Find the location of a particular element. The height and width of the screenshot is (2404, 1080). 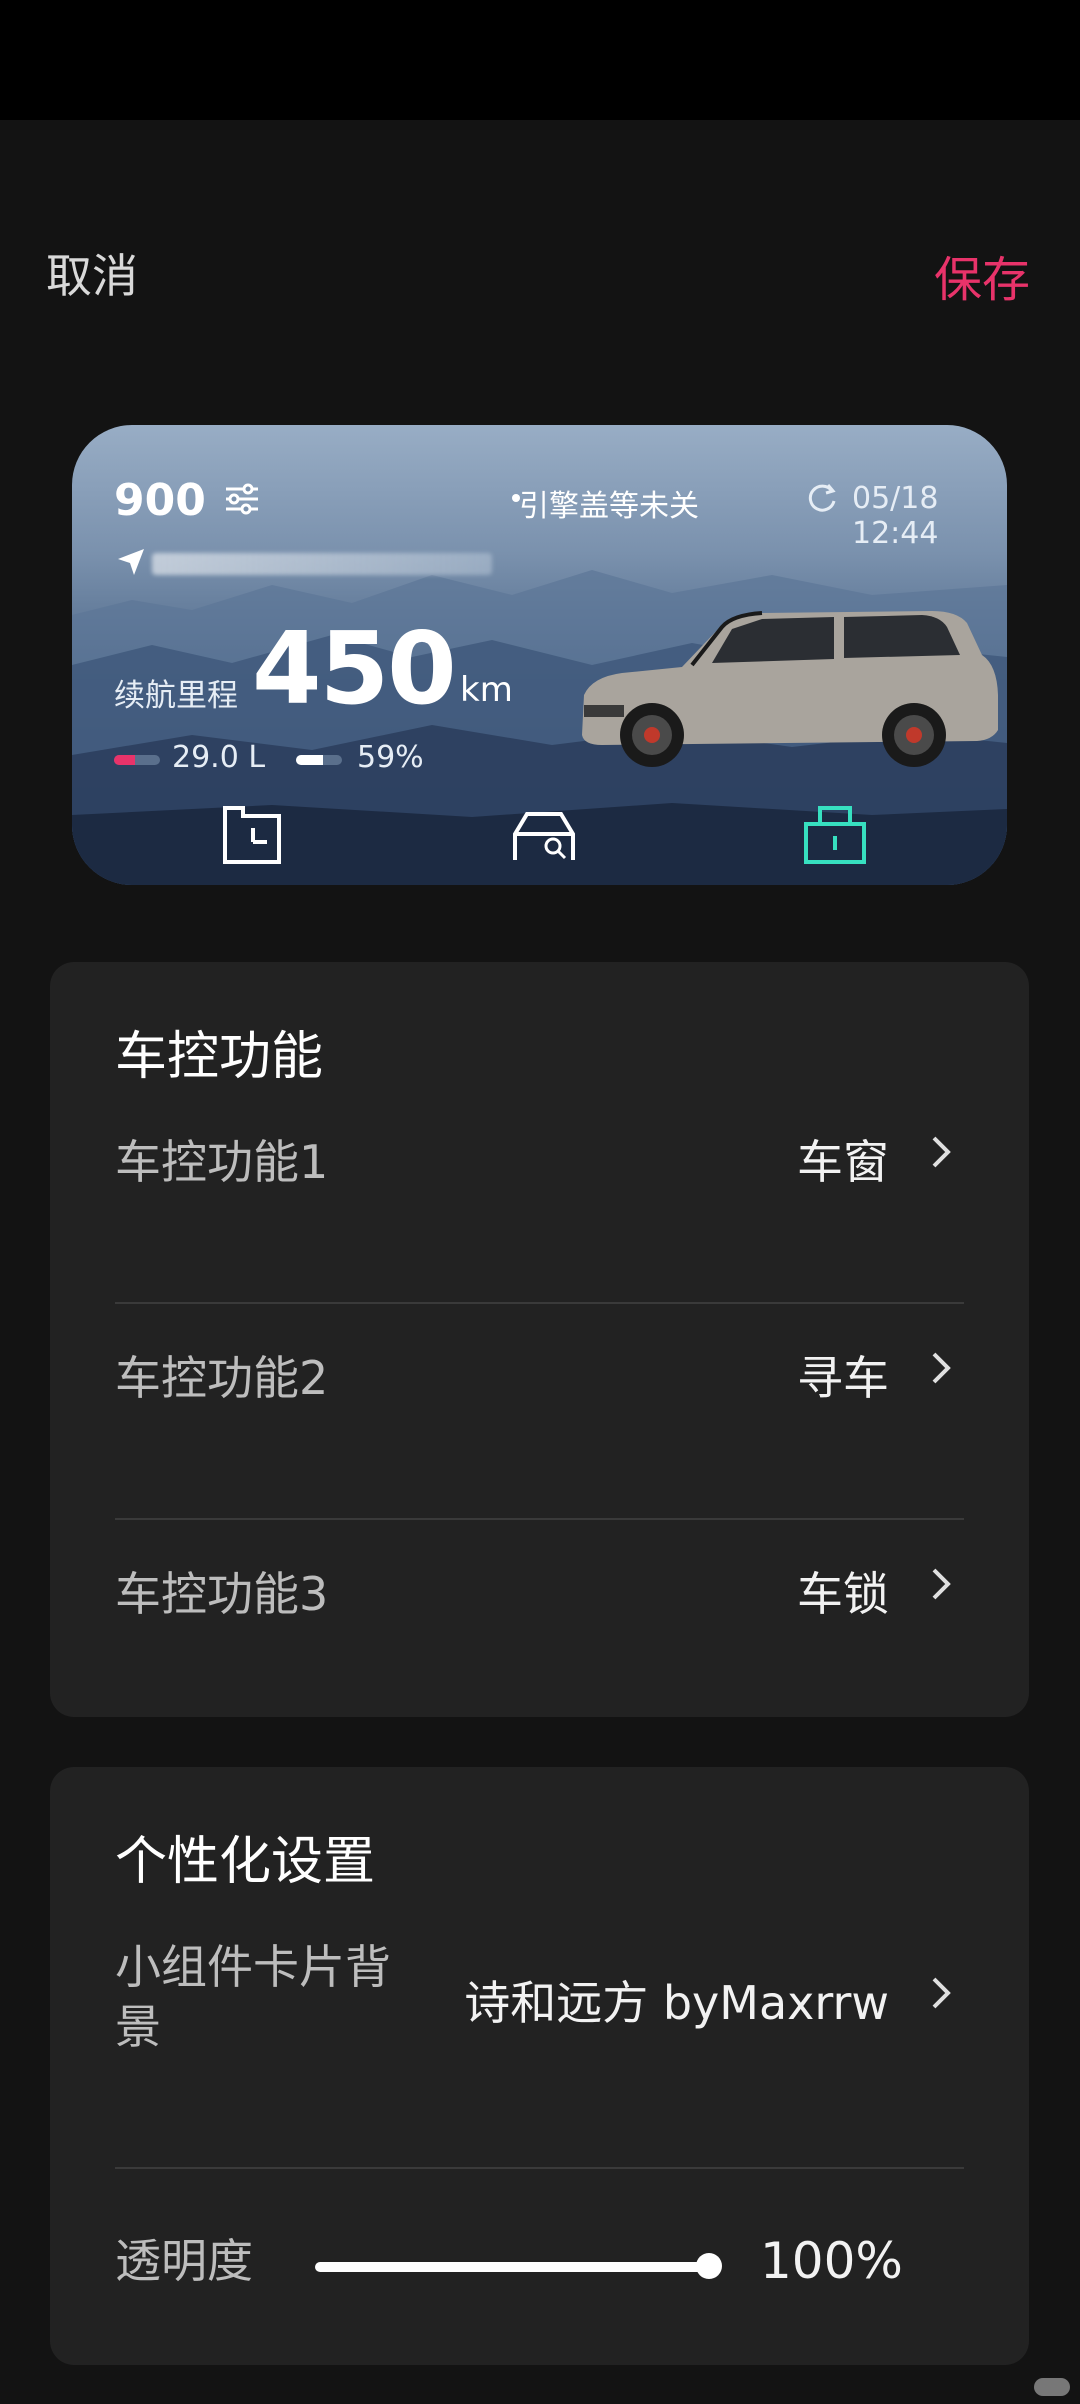

fuel-level-fill is located at coordinates (124, 760).